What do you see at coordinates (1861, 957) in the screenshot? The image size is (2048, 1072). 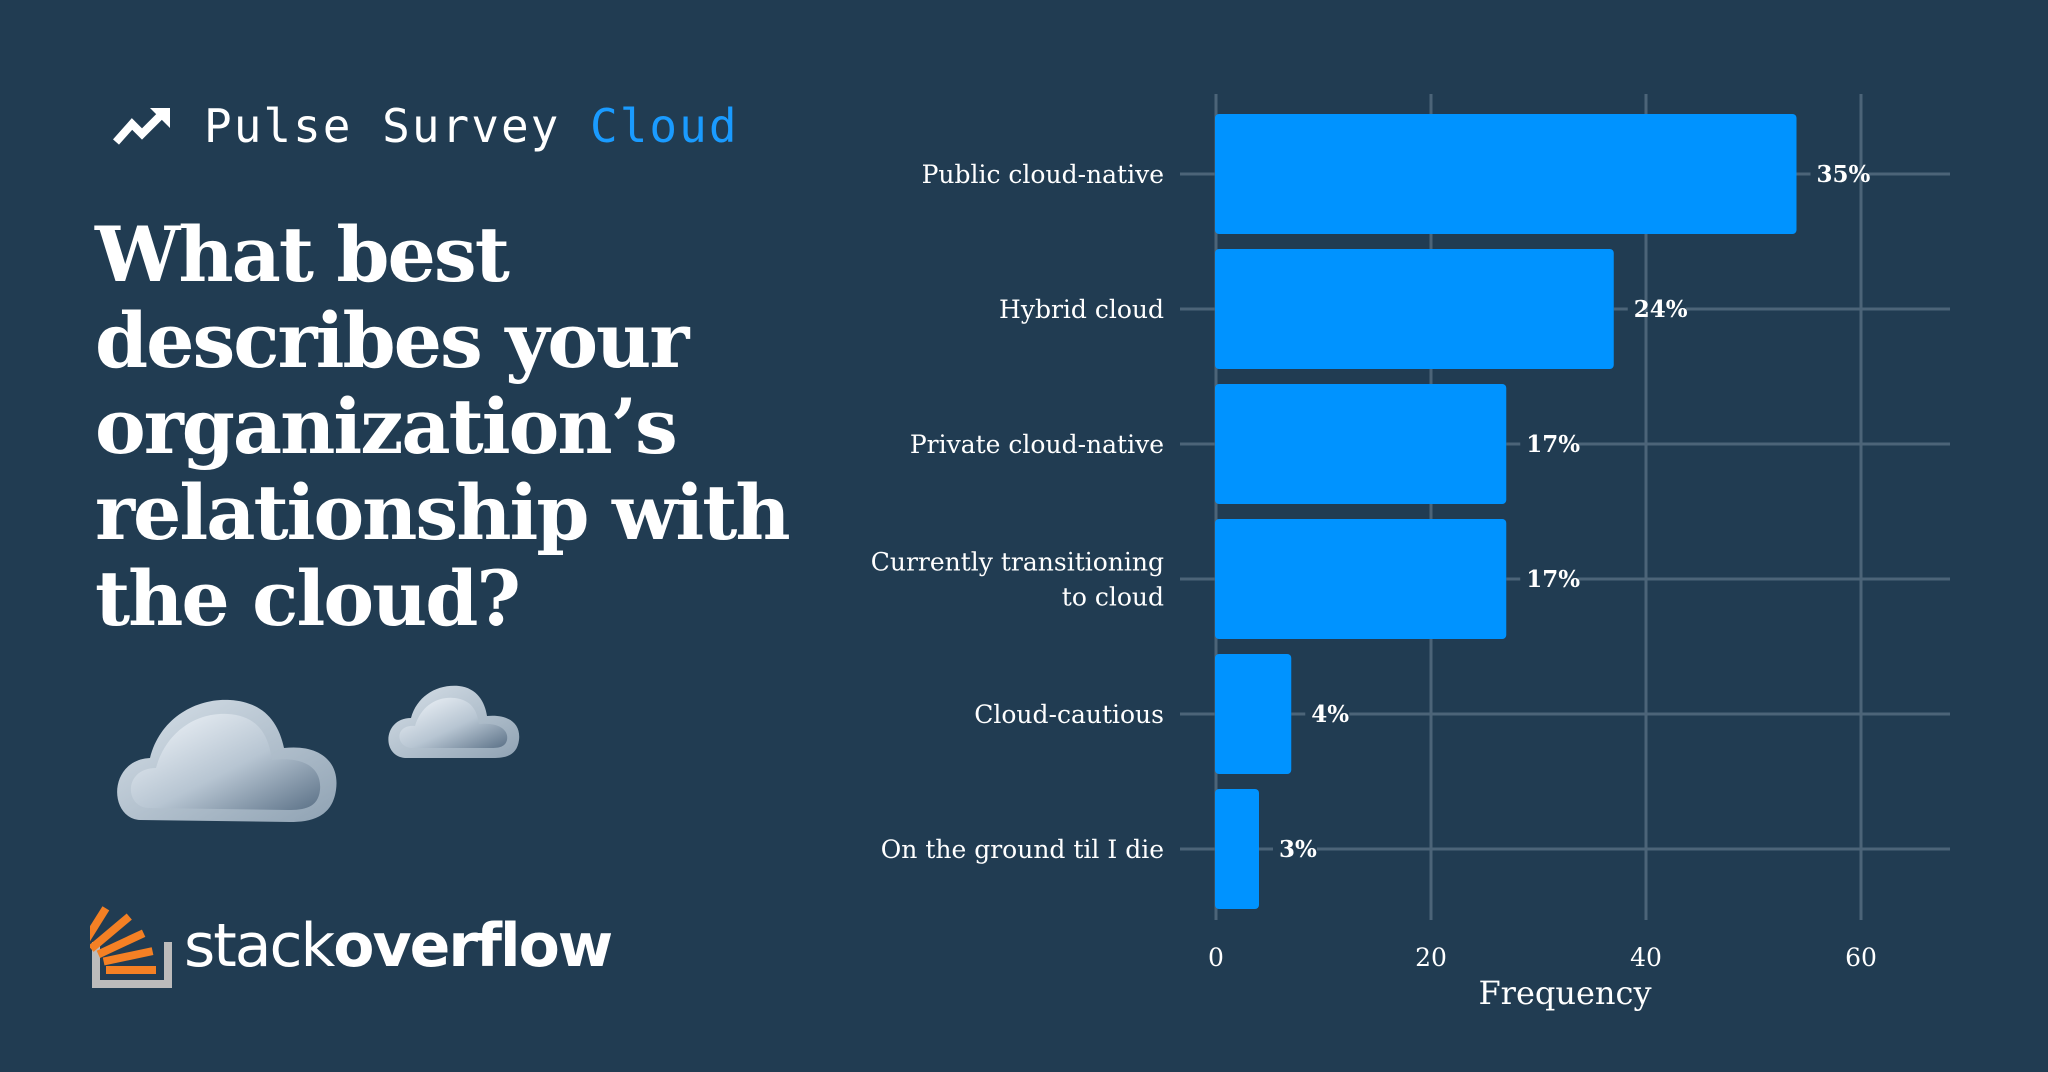 I see `x-tick-label: 60` at bounding box center [1861, 957].